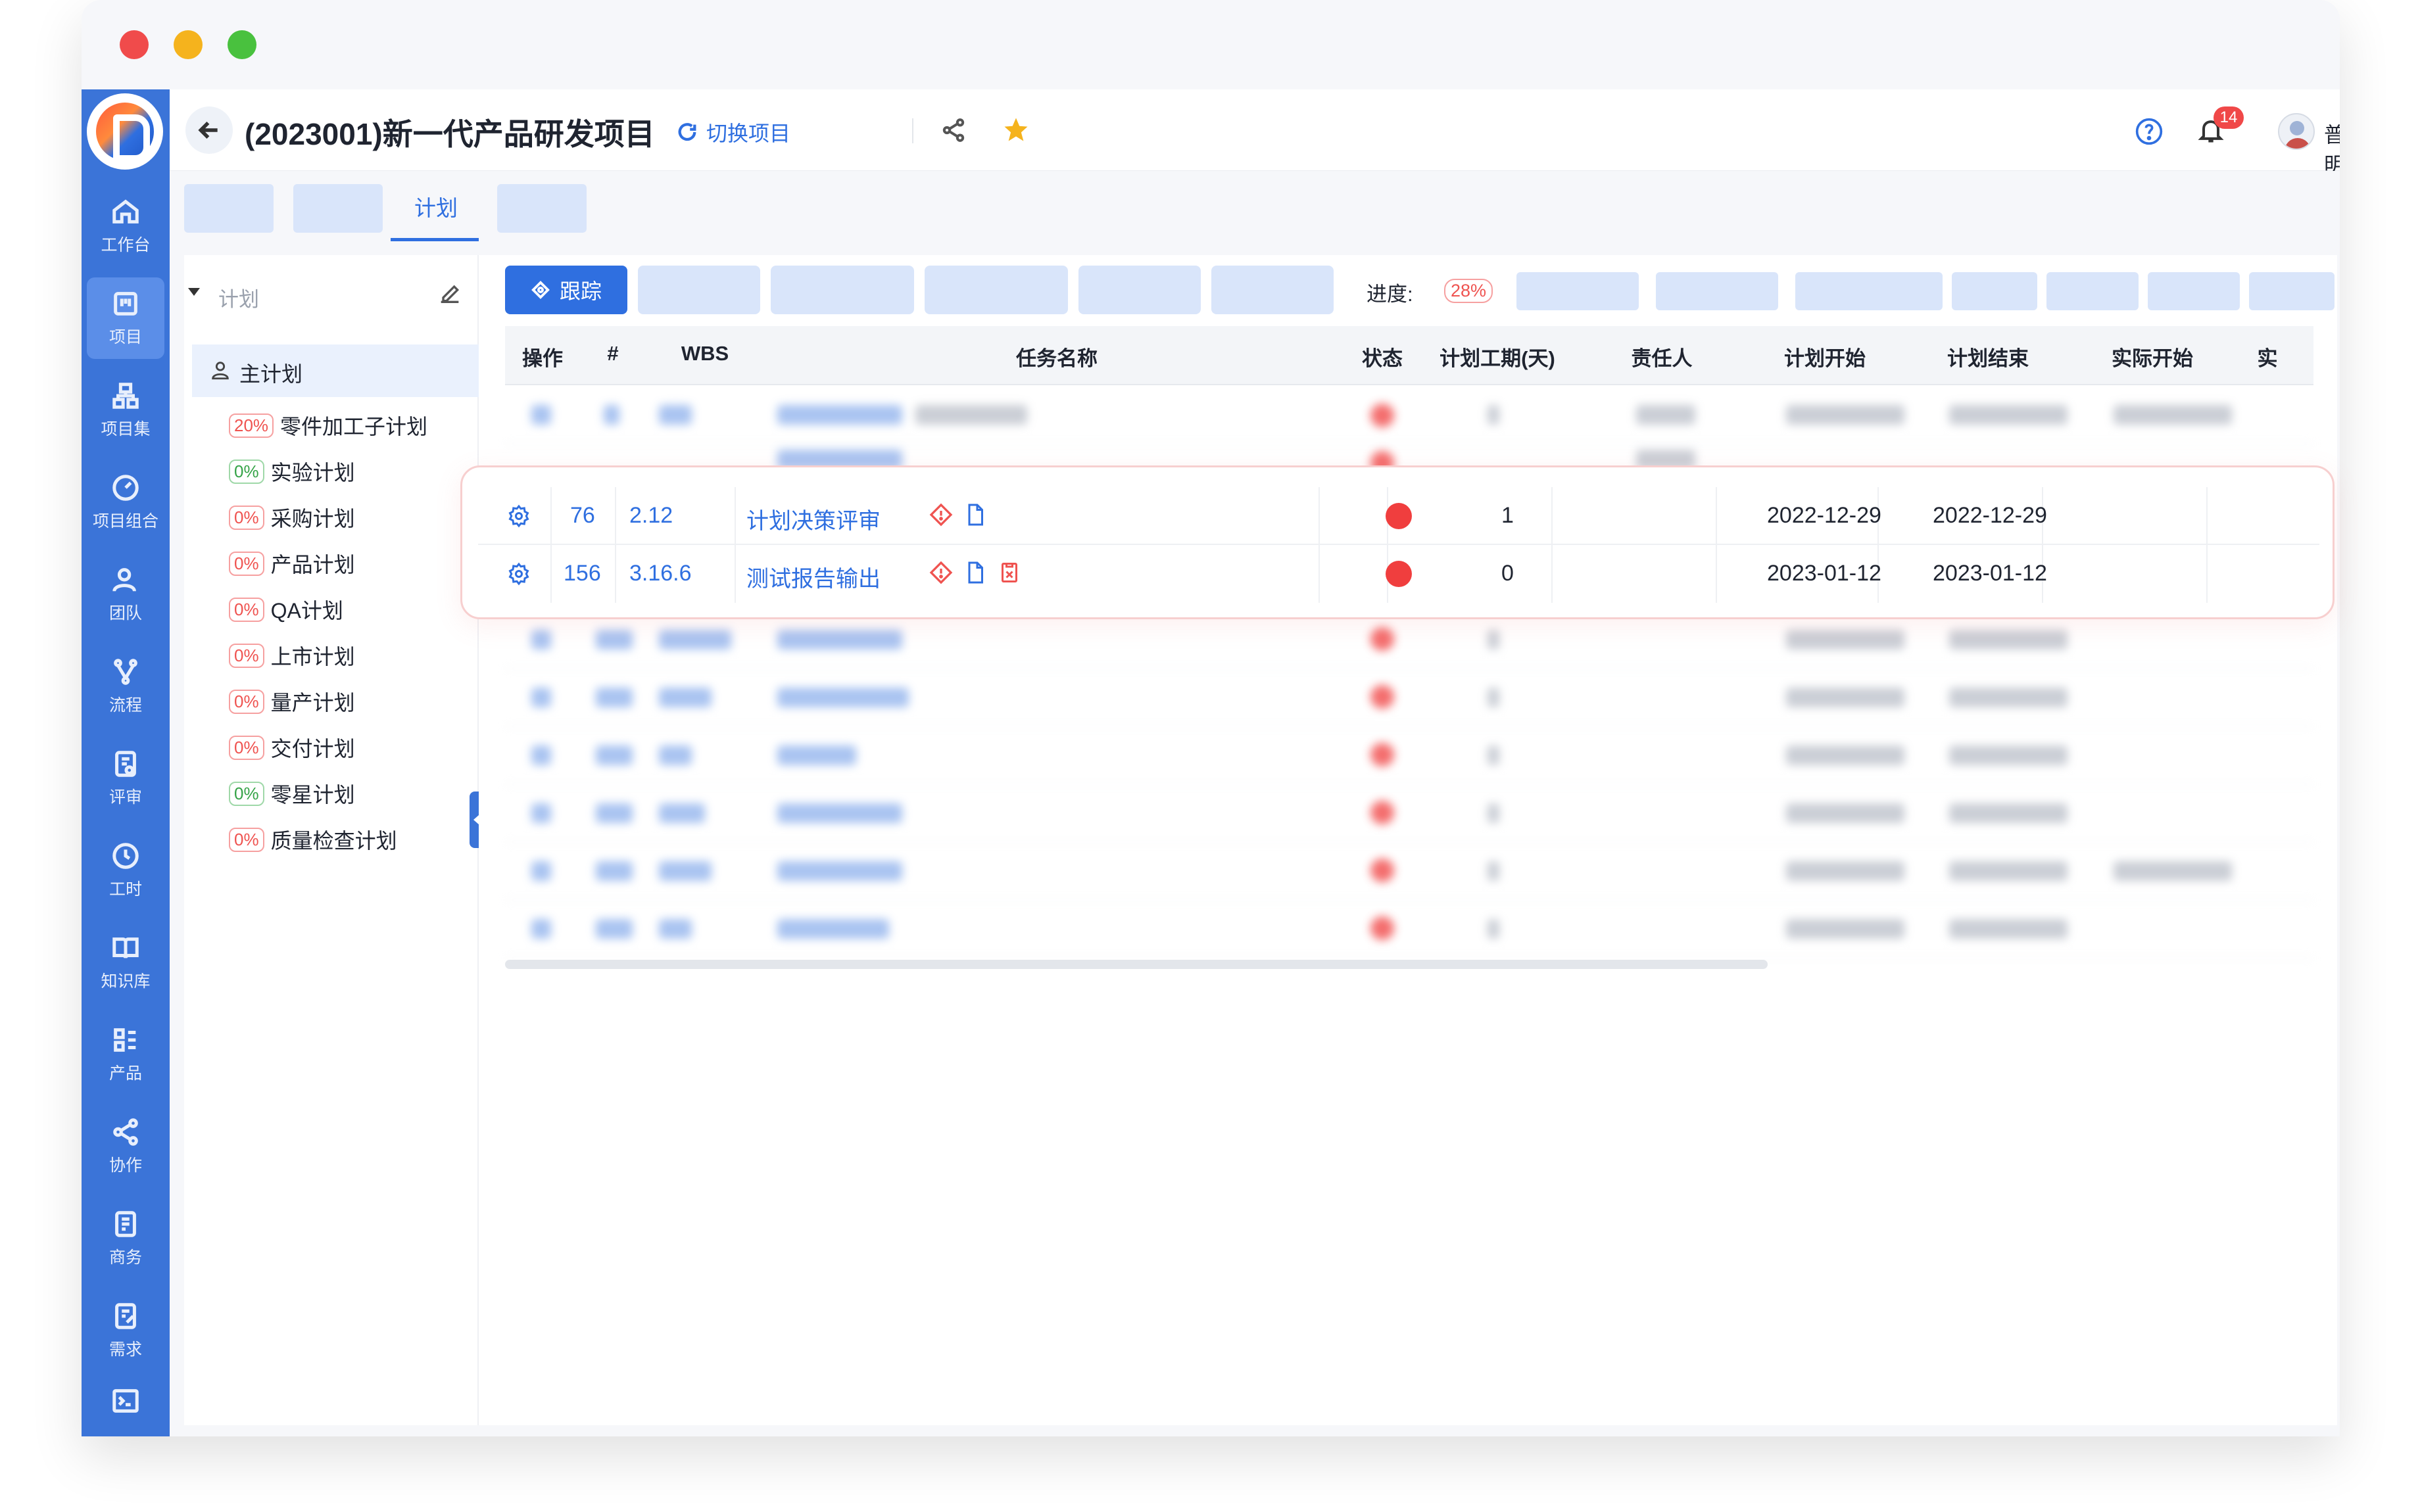 This screenshot has height=1512, width=2420. I want to click on column-header: 计划工期(天), so click(1497, 357).